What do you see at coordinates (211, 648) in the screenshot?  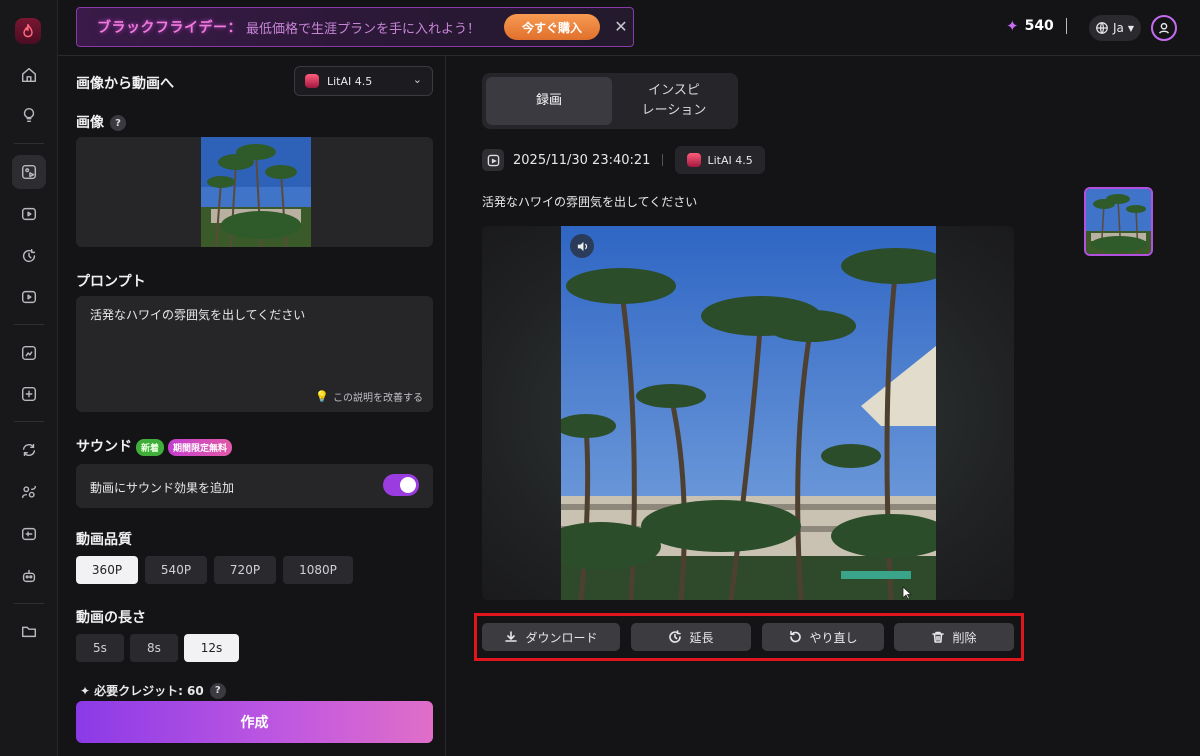 I see `length-12s: 12s` at bounding box center [211, 648].